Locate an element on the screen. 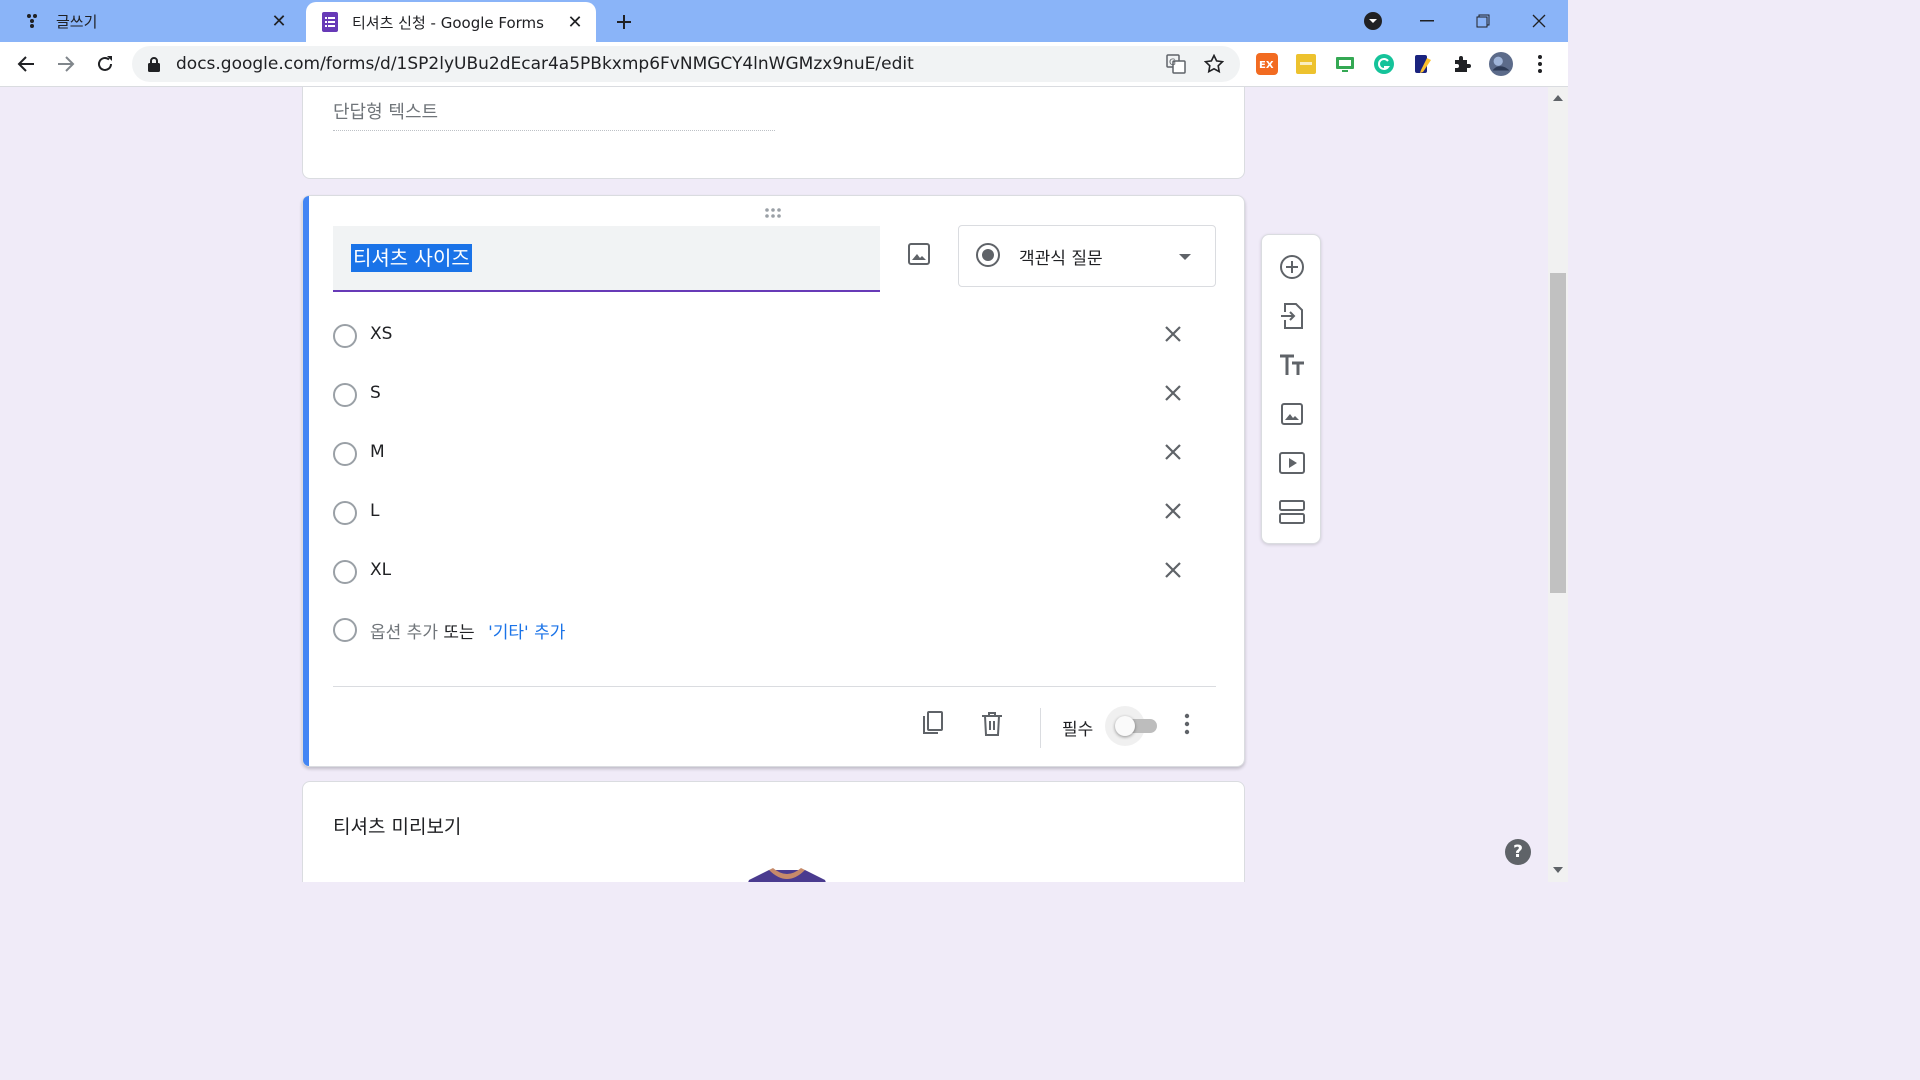 This screenshot has width=1920, height=1080. add-option-row: 옵션 추가 또는 '기타' 추가 is located at coordinates (773, 630).